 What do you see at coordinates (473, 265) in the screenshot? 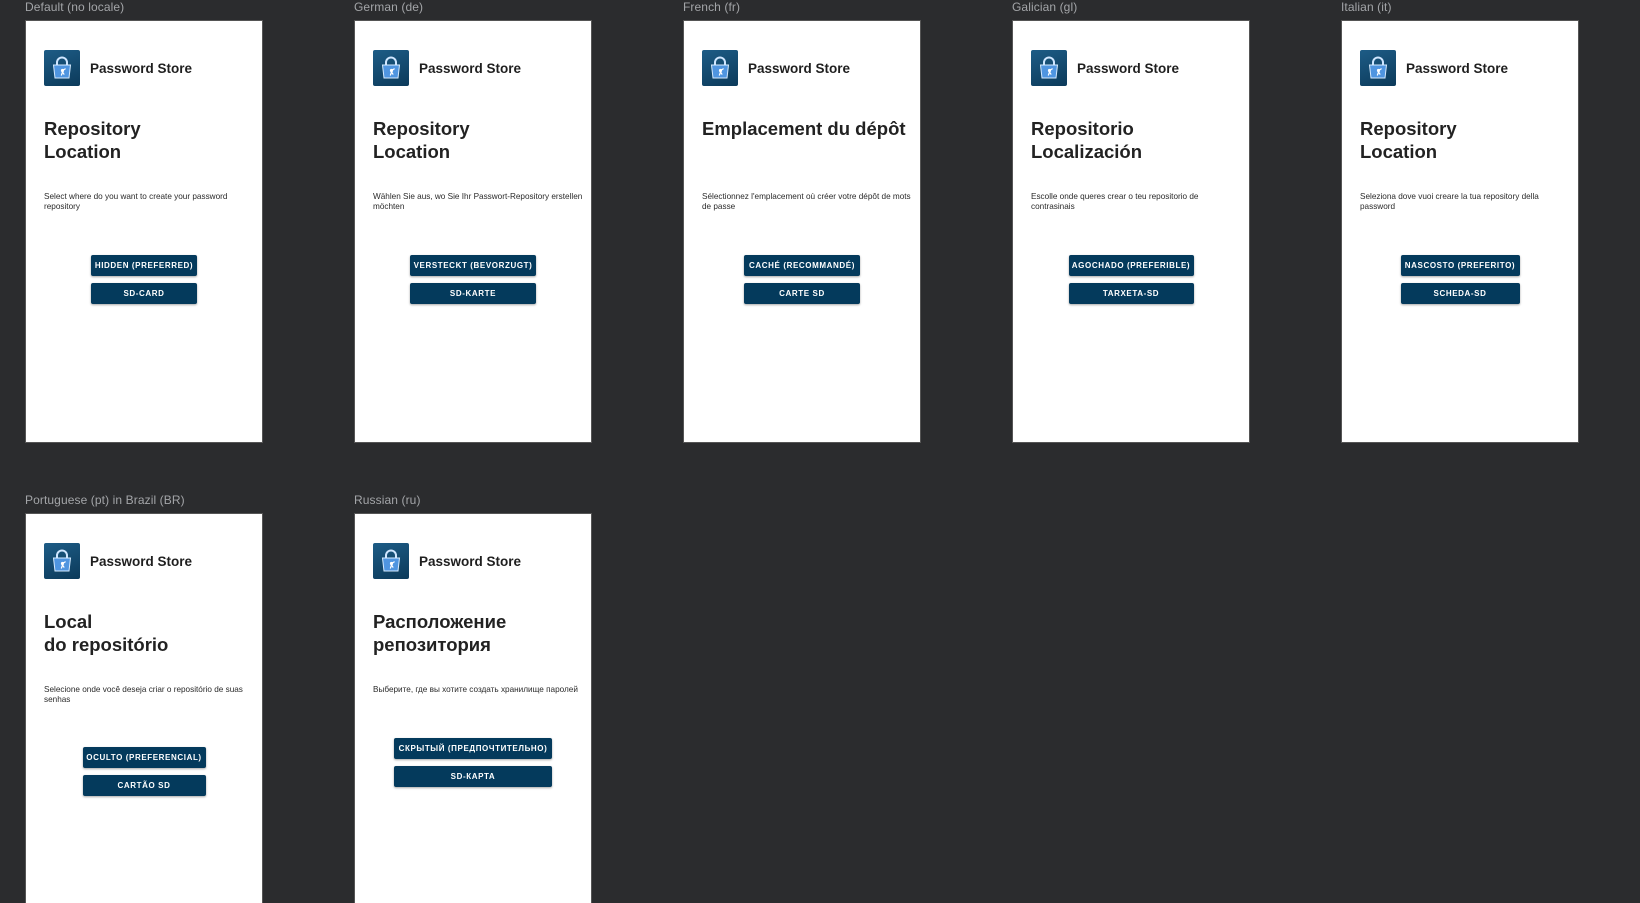
I see `hidden-storage-button: VERSTECKT (BEVORZUGT)` at bounding box center [473, 265].